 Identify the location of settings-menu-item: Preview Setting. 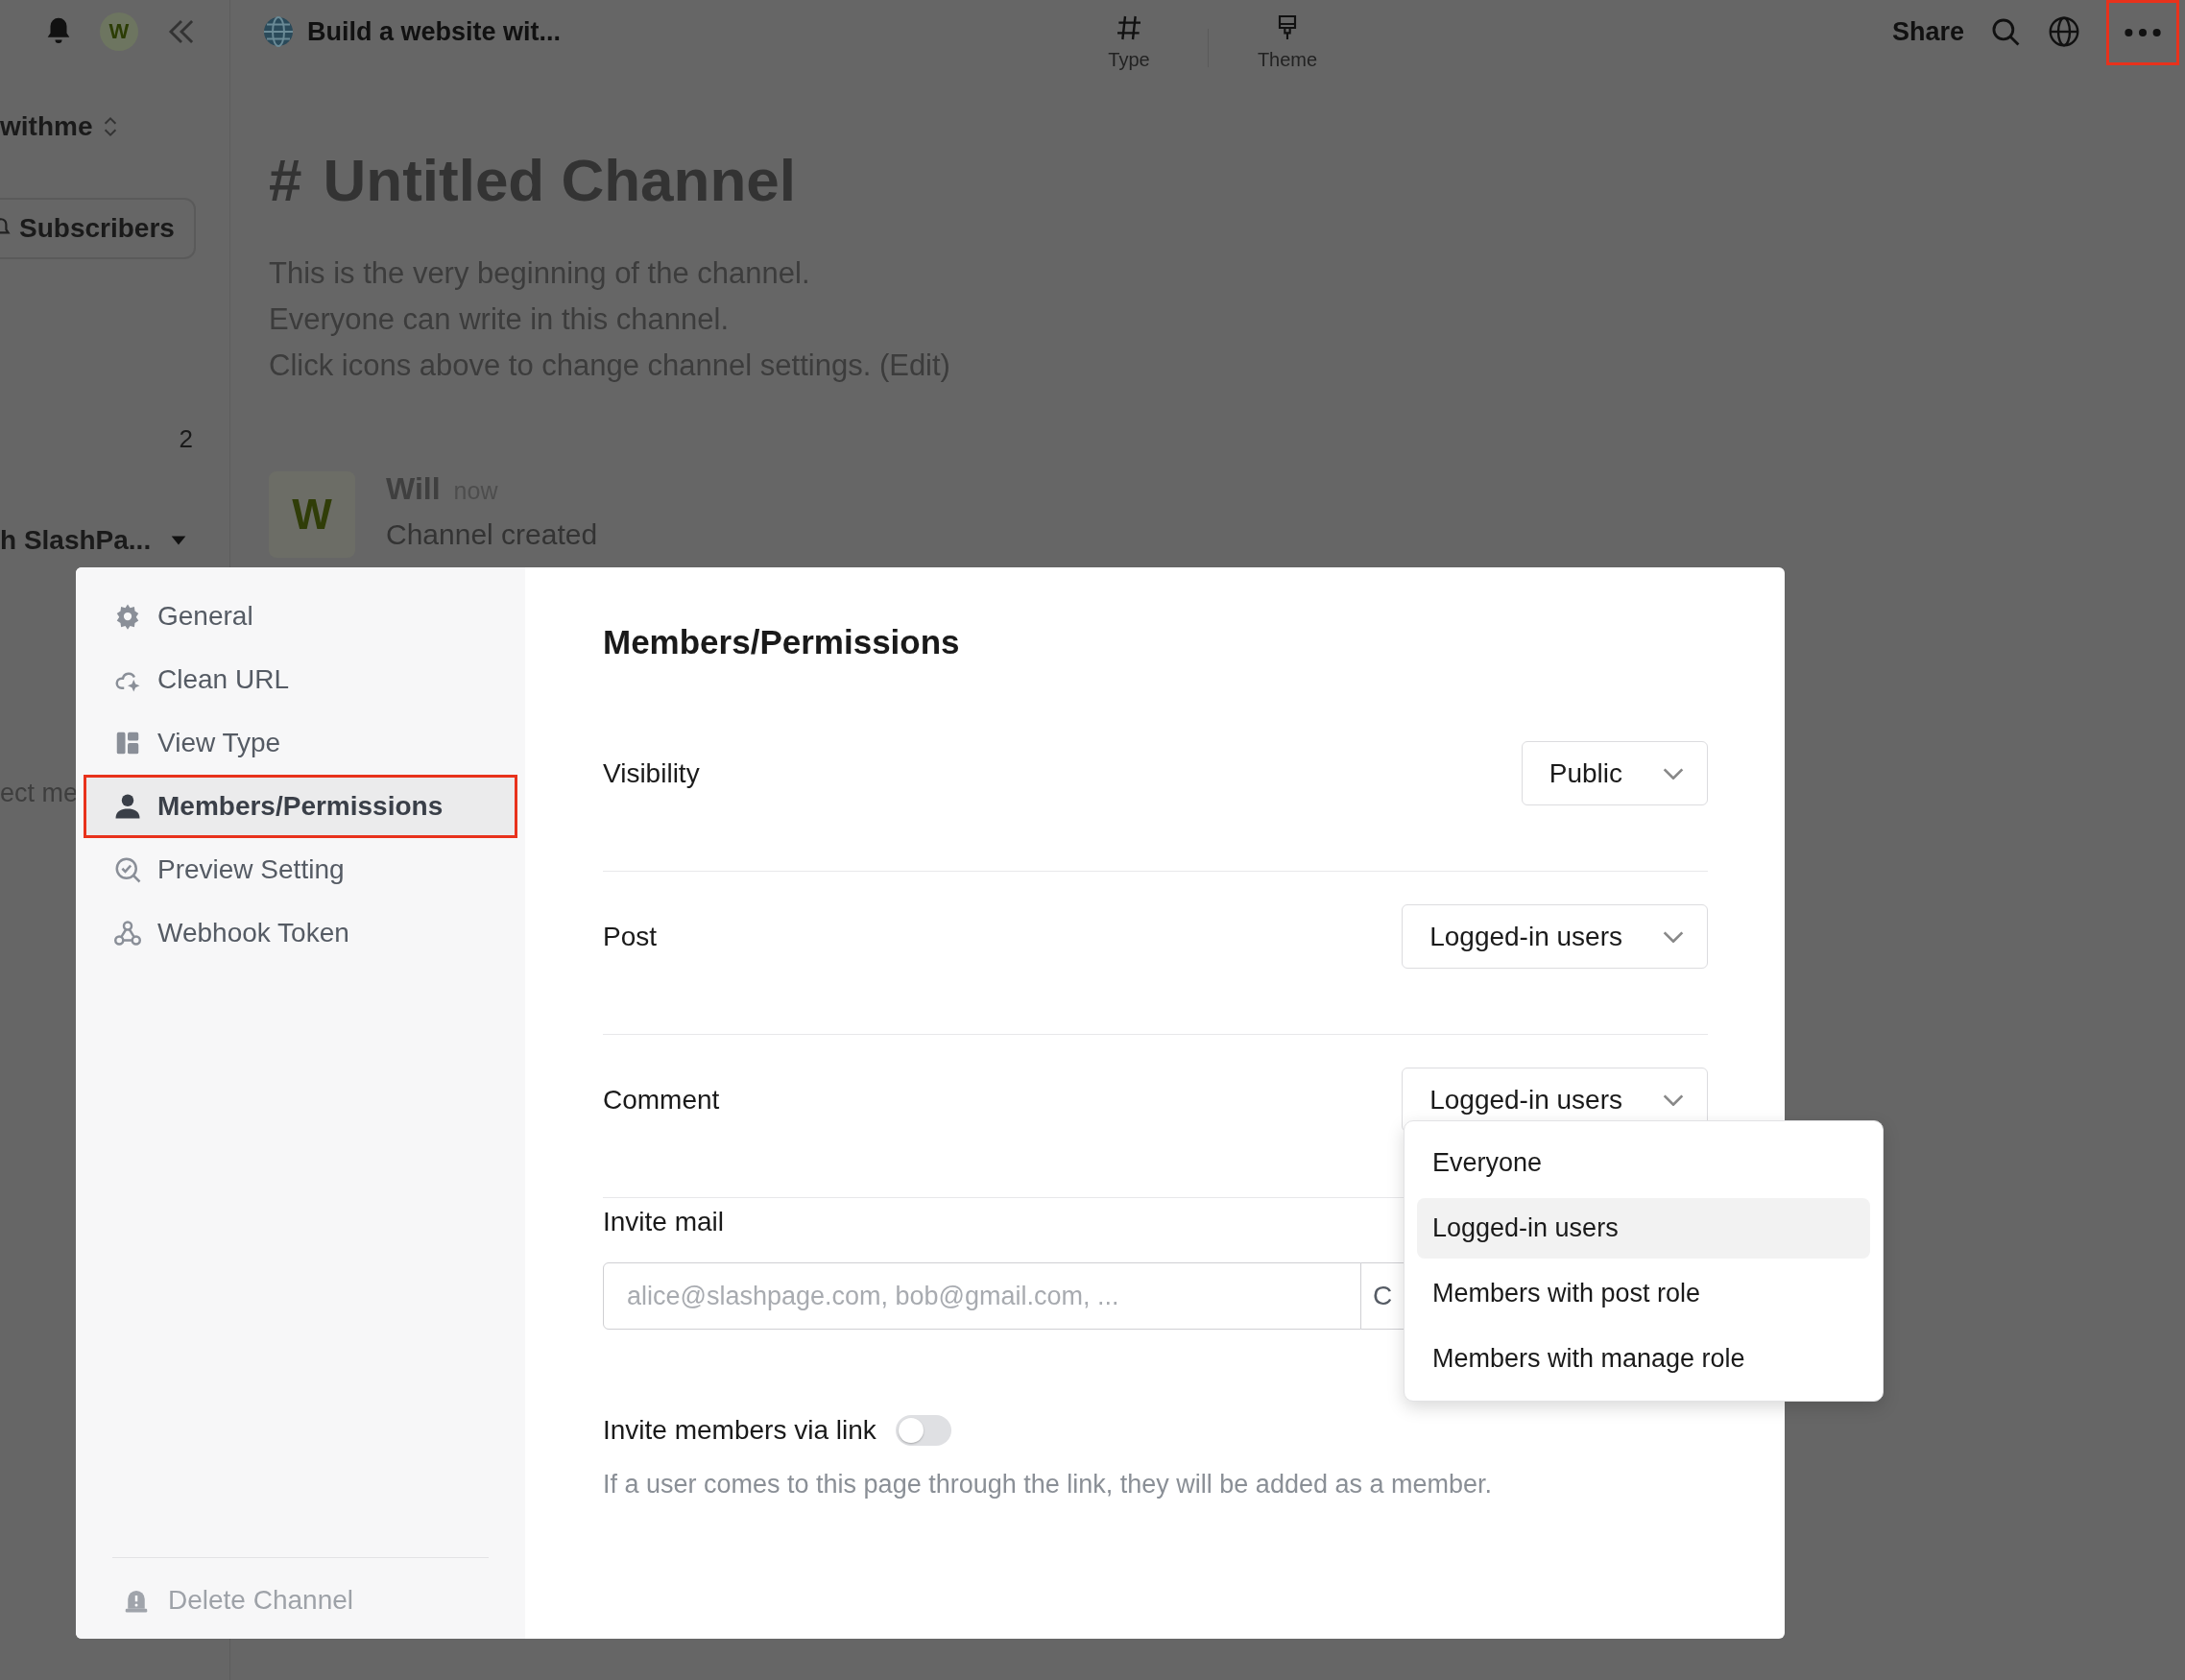
(300, 869).